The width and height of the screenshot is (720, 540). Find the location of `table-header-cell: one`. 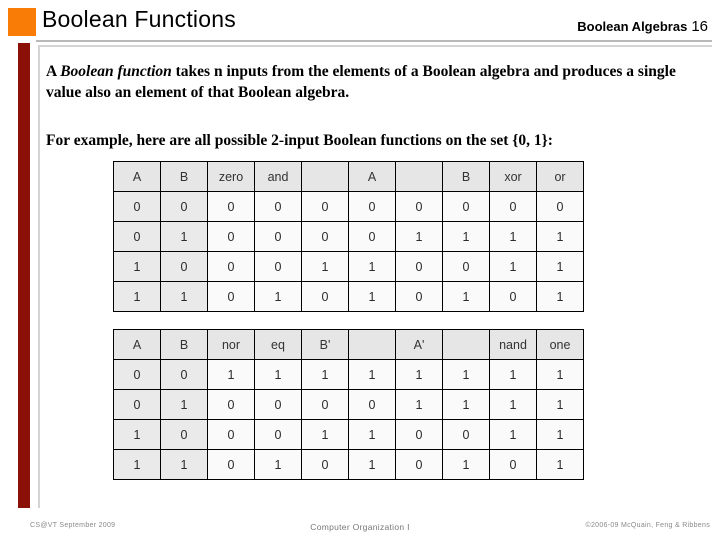

table-header-cell: one is located at coordinates (560, 344).